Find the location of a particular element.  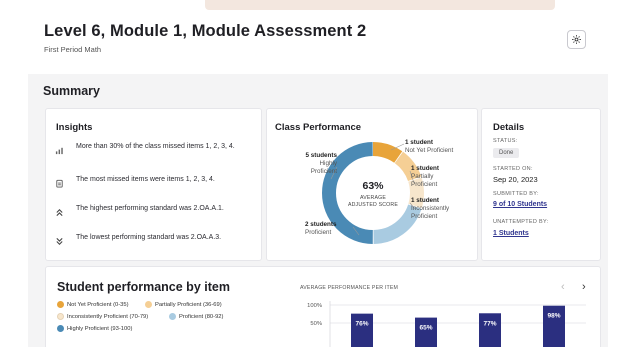

chevrons-up-icon is located at coordinates (59, 212).